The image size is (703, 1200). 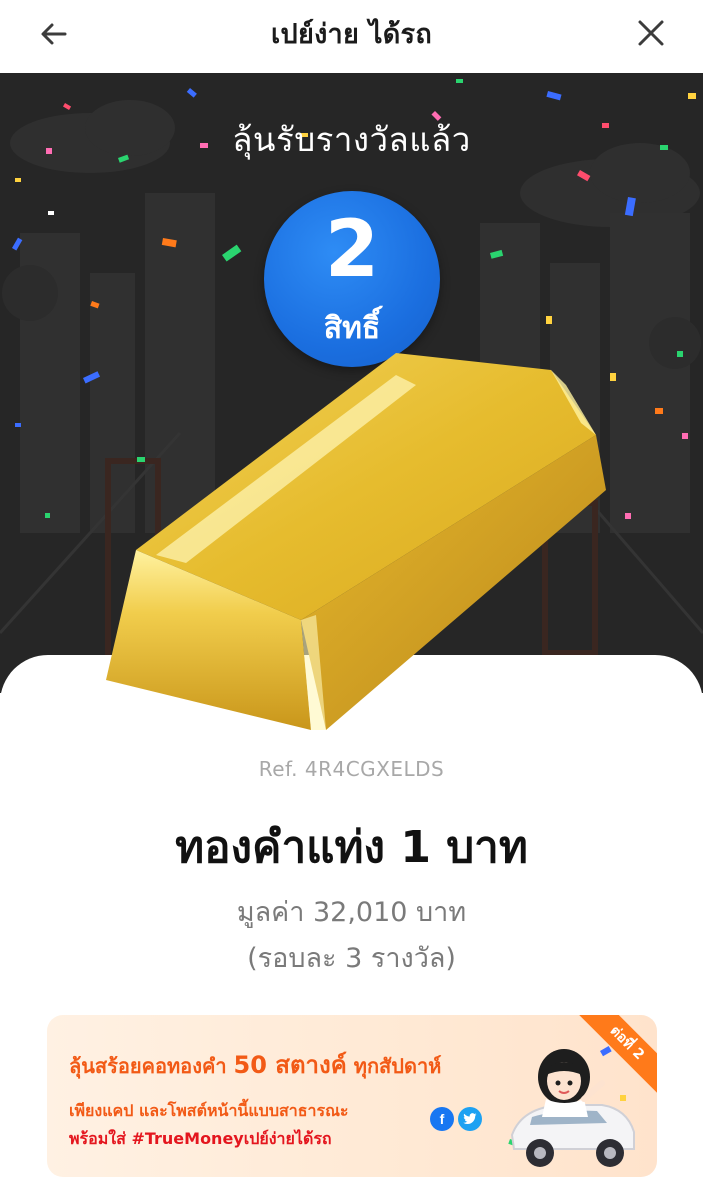 I want to click on promo-headline: ลุ้นสร้อยคอทองคำ 50 สตางค์ ทุกสัปดาห์, so click(x=255, y=1064).